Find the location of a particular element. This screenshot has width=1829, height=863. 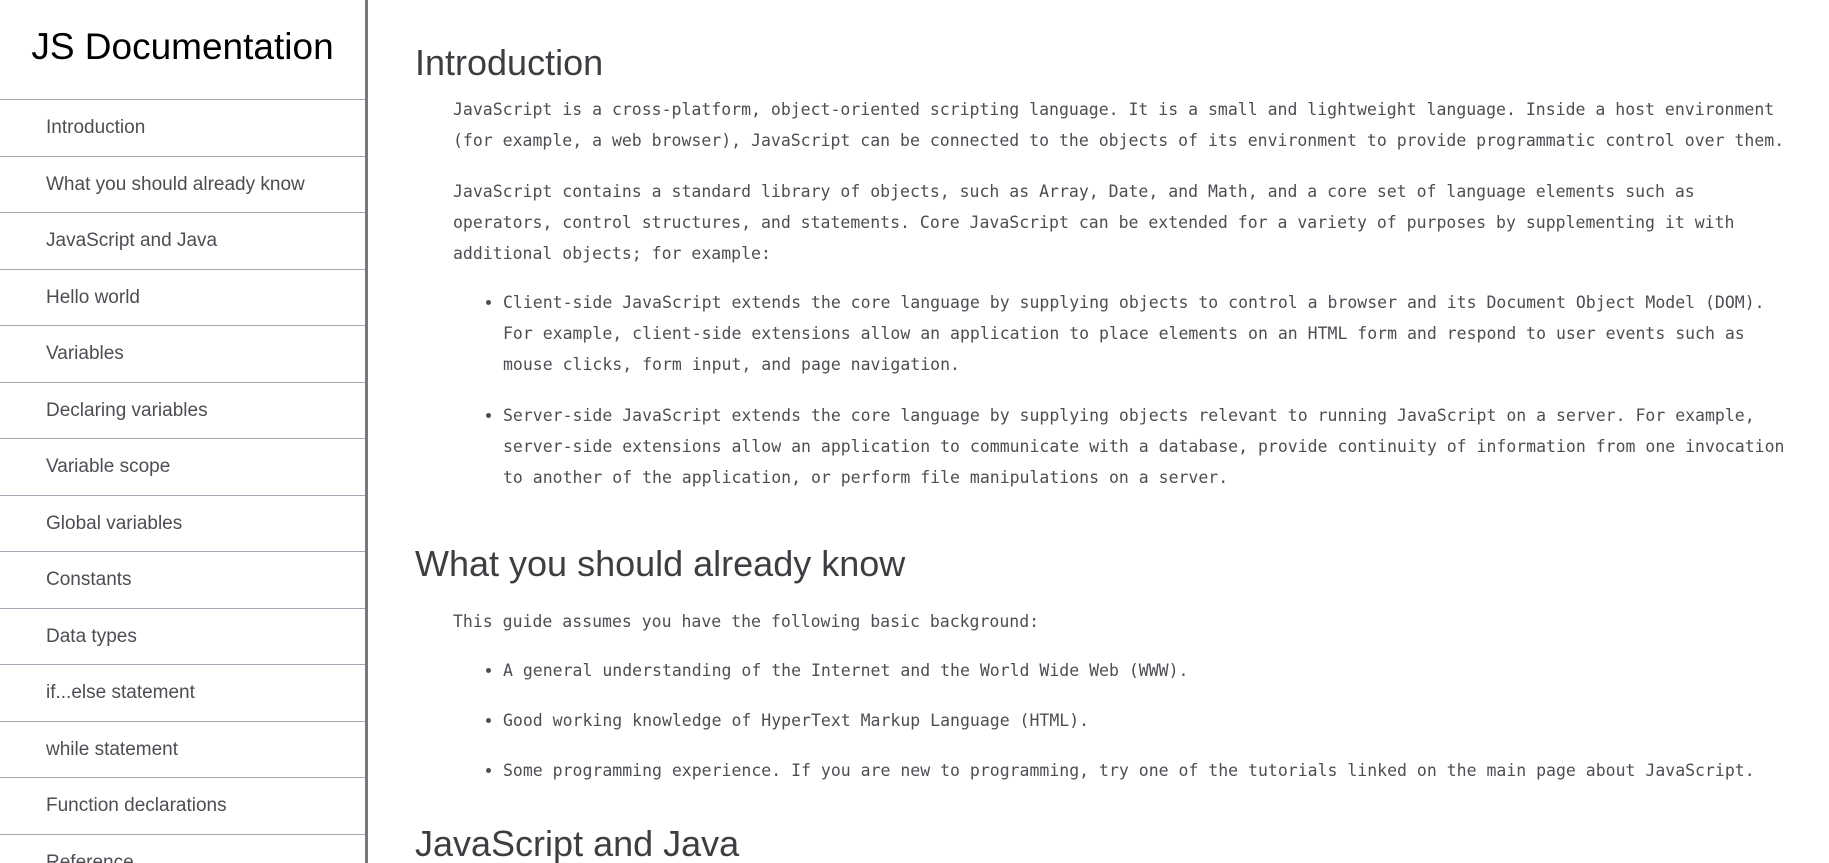

nav-item: Constants is located at coordinates (182, 580).